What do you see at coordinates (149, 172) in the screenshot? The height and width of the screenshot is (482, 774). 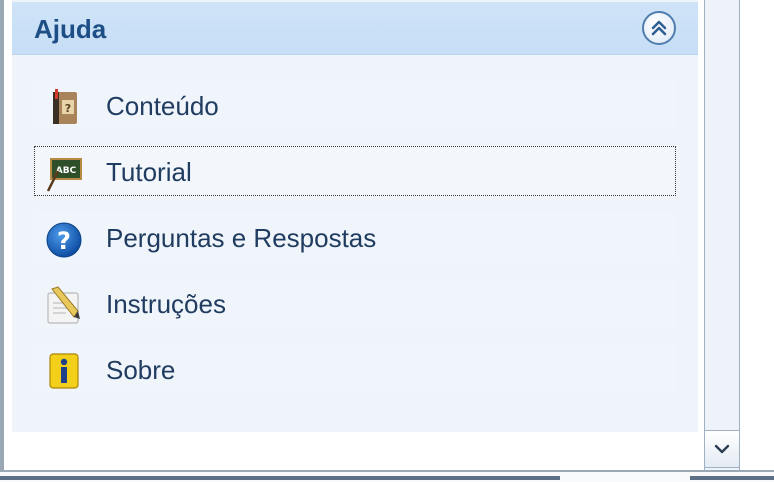 I see `menu-item-label: Tutorial` at bounding box center [149, 172].